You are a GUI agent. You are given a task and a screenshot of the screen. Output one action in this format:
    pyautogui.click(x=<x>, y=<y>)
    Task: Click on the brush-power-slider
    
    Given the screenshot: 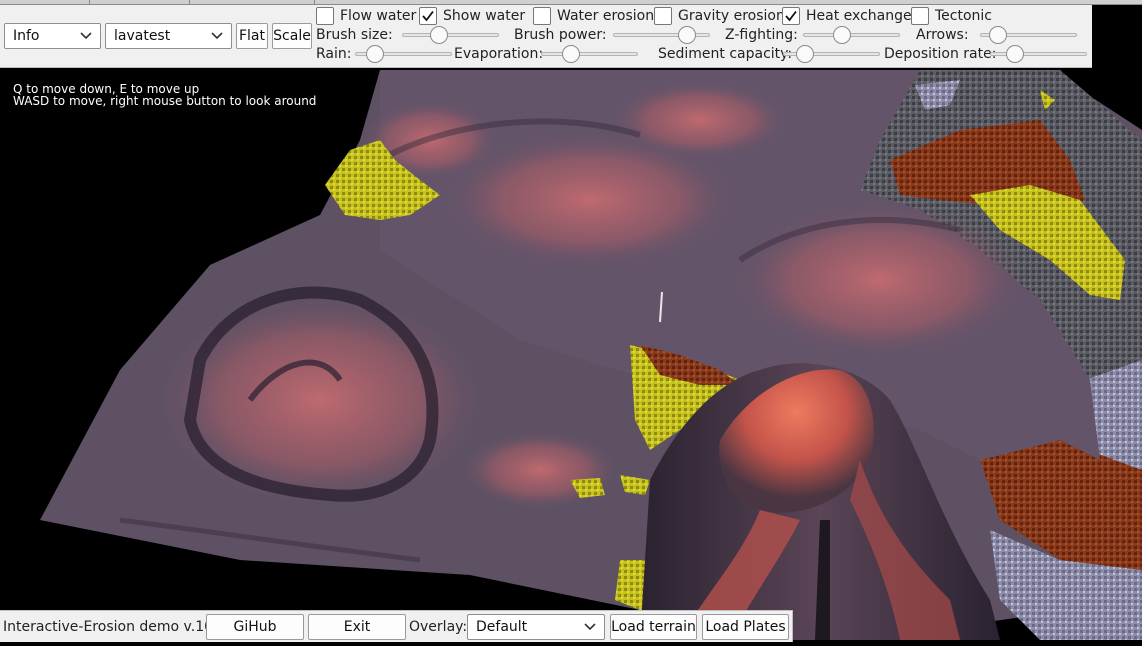 What is the action you would take?
    pyautogui.click(x=661, y=35)
    